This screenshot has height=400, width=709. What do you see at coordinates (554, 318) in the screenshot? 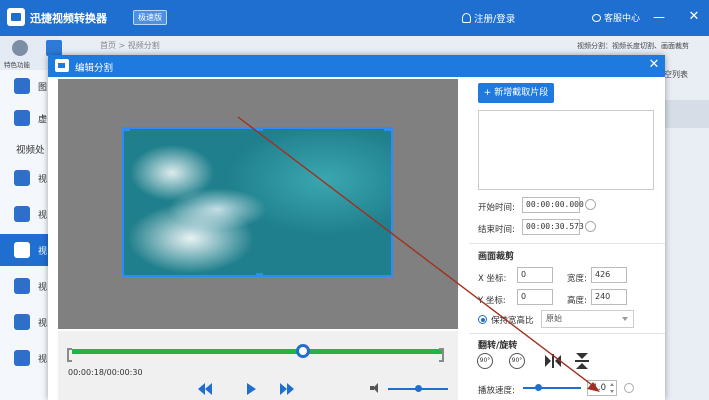
I see `ratio-selected: 原始` at bounding box center [554, 318].